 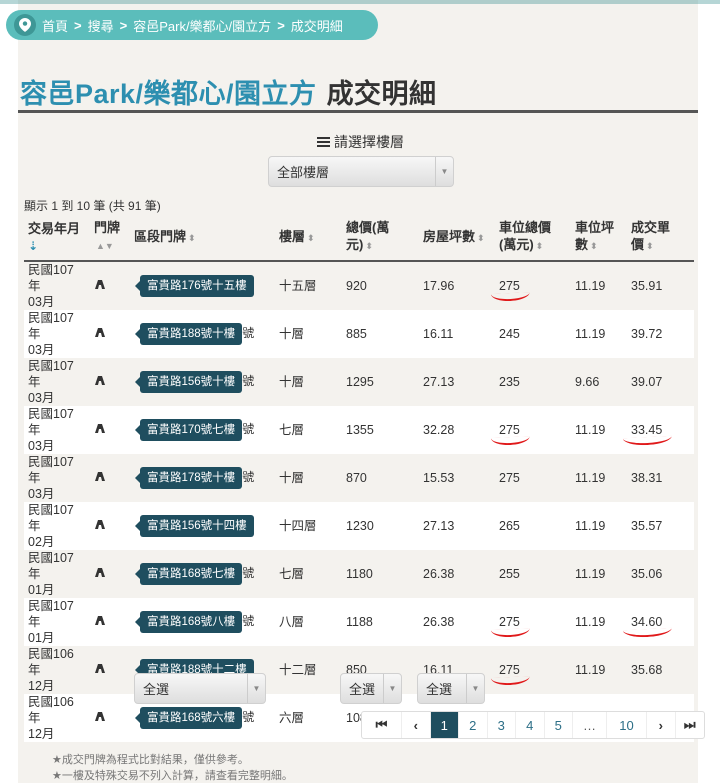 What do you see at coordinates (382, 725) in the screenshot?
I see `first-page-icon: ⏮` at bounding box center [382, 725].